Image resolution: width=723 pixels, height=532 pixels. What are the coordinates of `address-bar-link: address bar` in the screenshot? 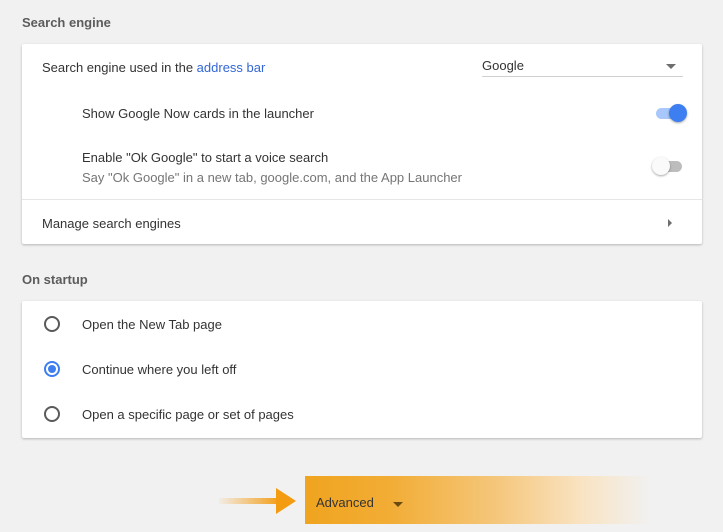 It's located at (231, 67).